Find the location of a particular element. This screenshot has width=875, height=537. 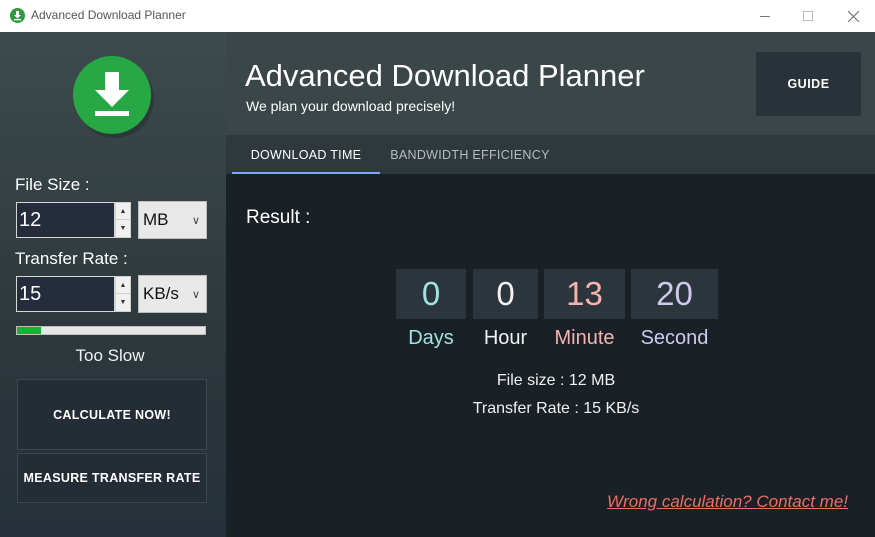

transfer-rate-summary: Transfer Rate : 15 KB/s is located at coordinates (556, 408).